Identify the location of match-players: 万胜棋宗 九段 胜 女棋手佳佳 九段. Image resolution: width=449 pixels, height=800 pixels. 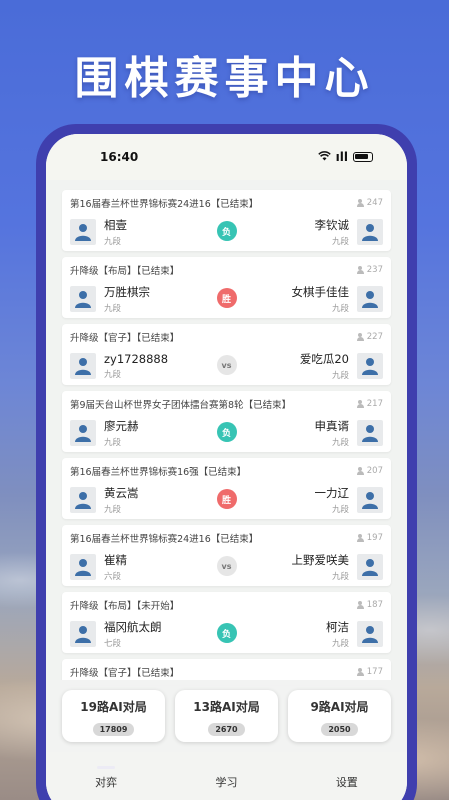
(226, 299).